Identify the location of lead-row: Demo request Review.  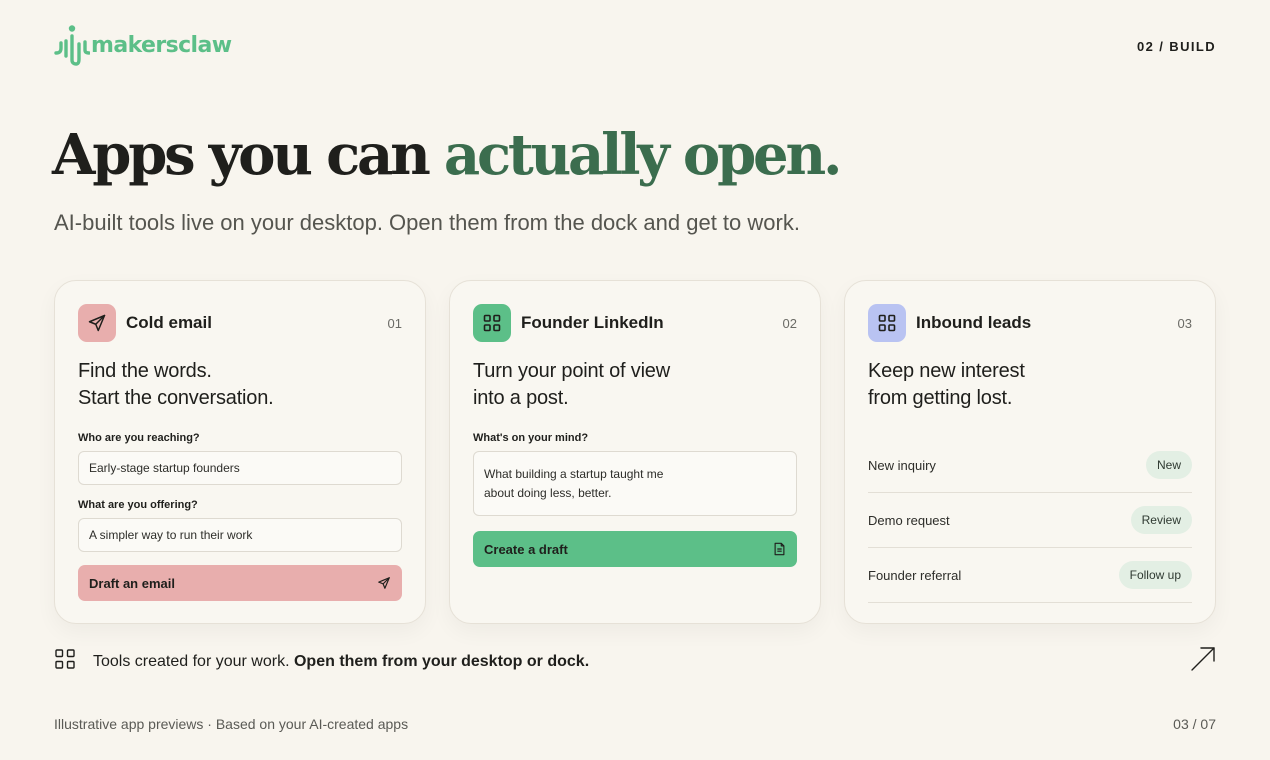
(1030, 520).